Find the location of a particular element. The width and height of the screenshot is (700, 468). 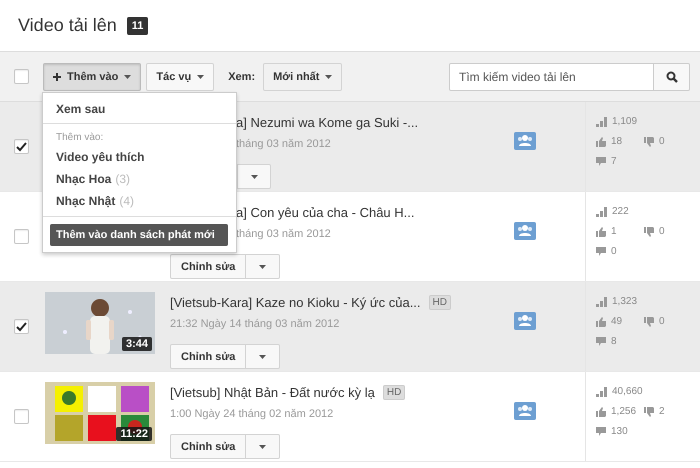

dislike-count: 2 is located at coordinates (664, 411).